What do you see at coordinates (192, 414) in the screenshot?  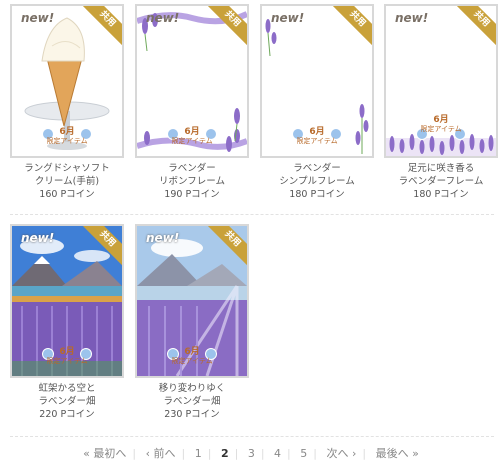 I see `item-price: 230 Pコイン` at bounding box center [192, 414].